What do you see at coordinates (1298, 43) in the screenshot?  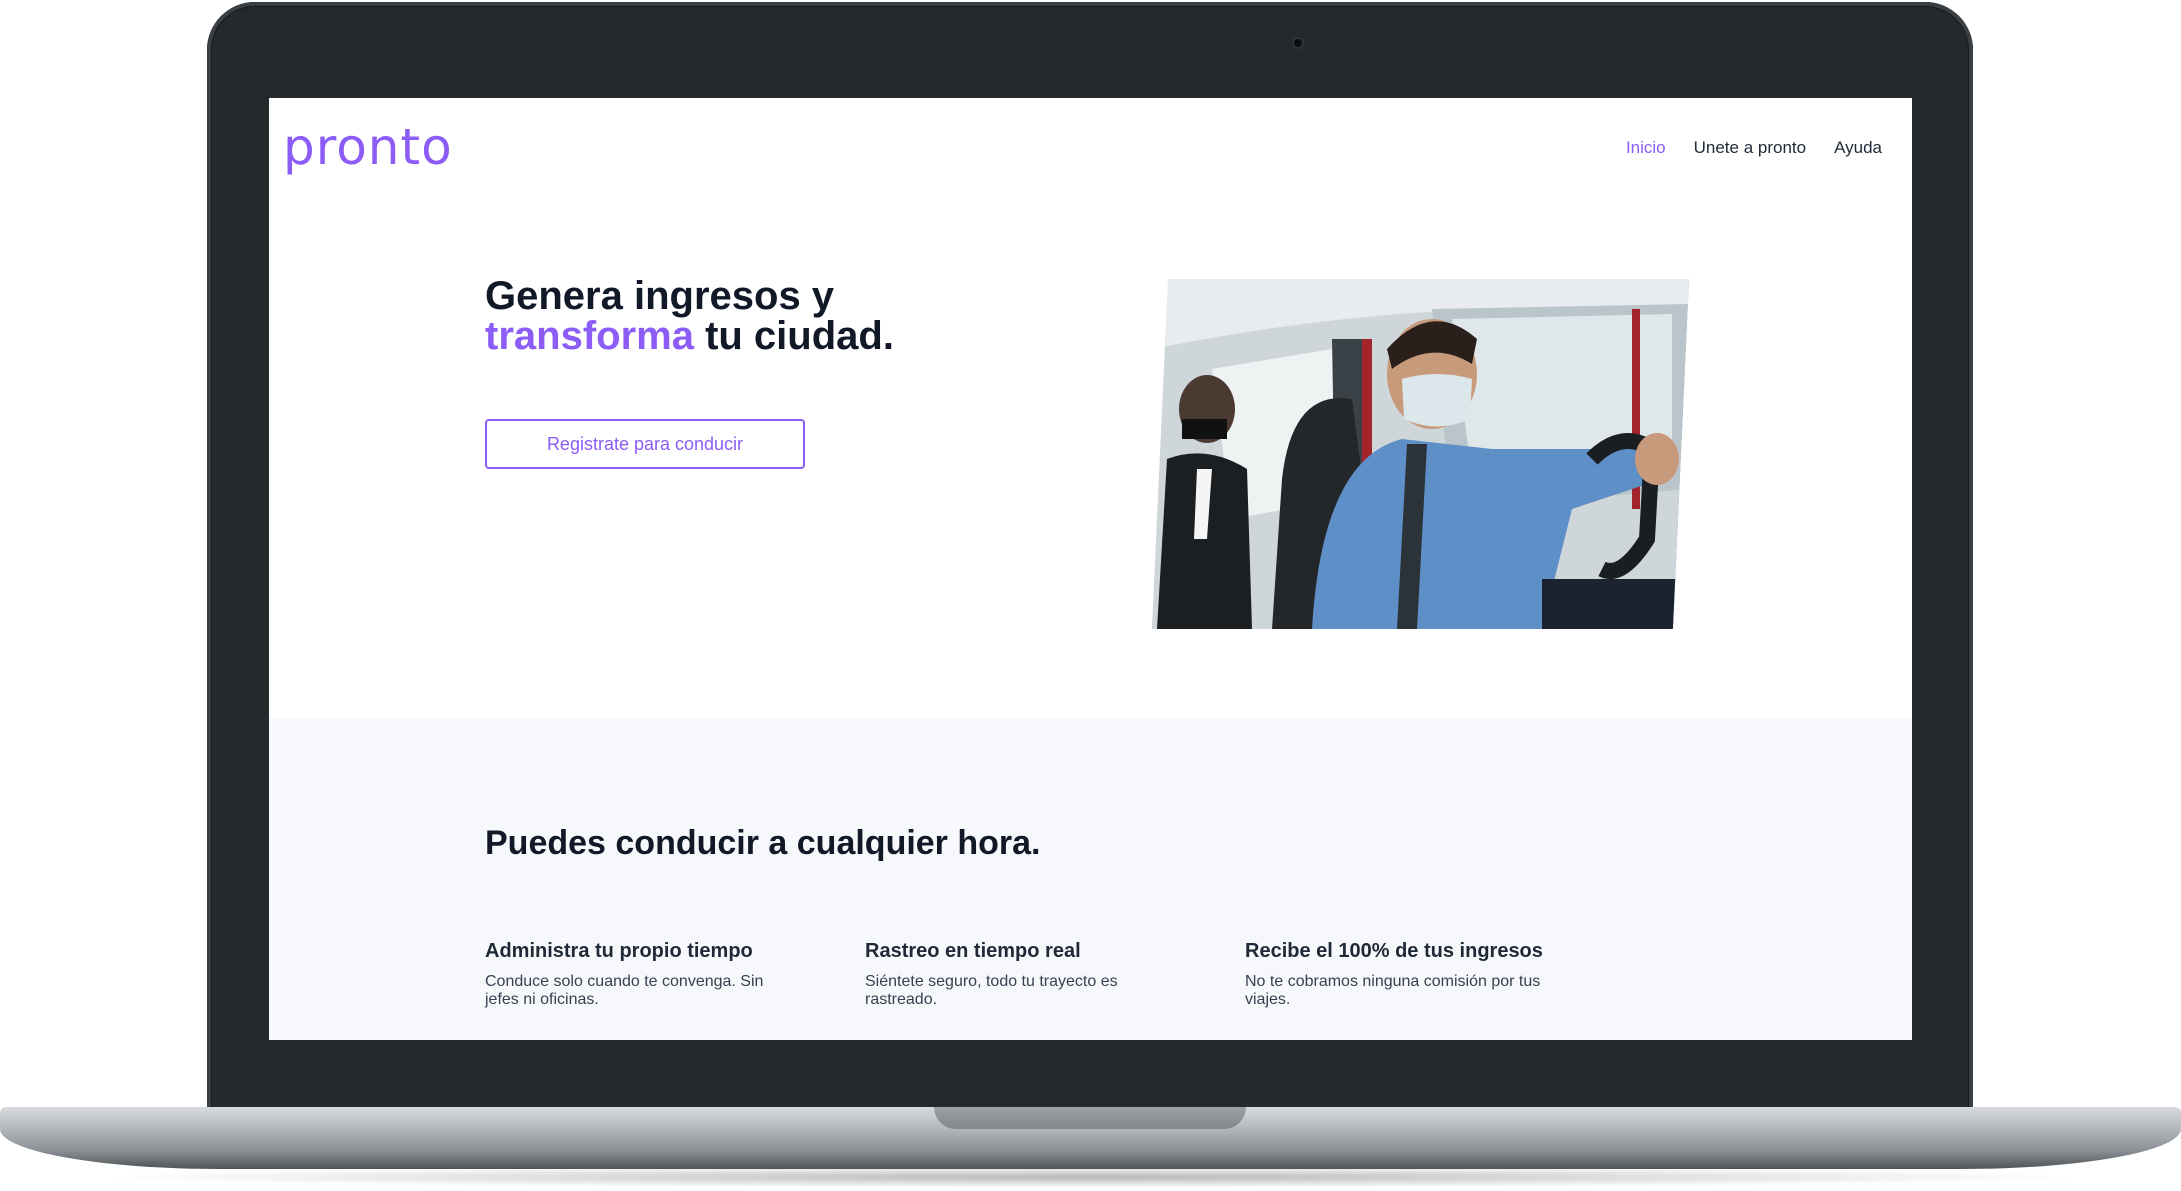 I see `camera-icon` at bounding box center [1298, 43].